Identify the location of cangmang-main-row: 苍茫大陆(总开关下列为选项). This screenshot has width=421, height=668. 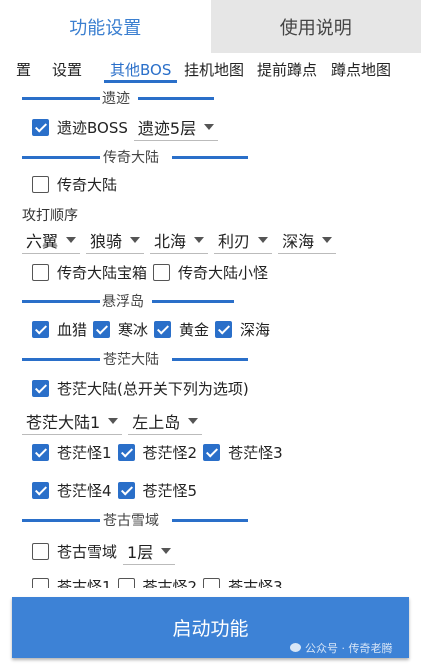
(143, 388).